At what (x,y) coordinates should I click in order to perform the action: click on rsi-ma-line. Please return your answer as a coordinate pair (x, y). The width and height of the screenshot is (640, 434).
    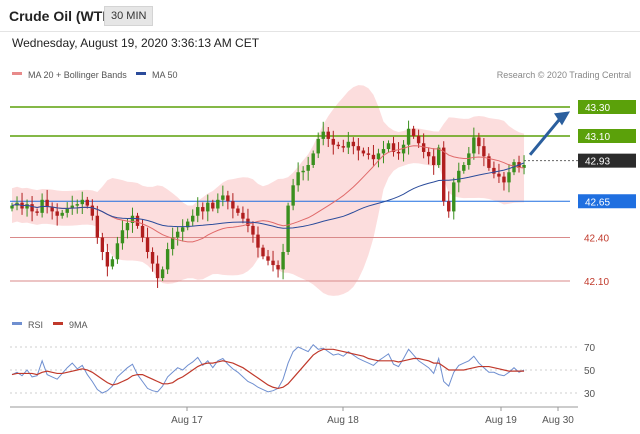
    Looking at the image, I should click on (268, 369).